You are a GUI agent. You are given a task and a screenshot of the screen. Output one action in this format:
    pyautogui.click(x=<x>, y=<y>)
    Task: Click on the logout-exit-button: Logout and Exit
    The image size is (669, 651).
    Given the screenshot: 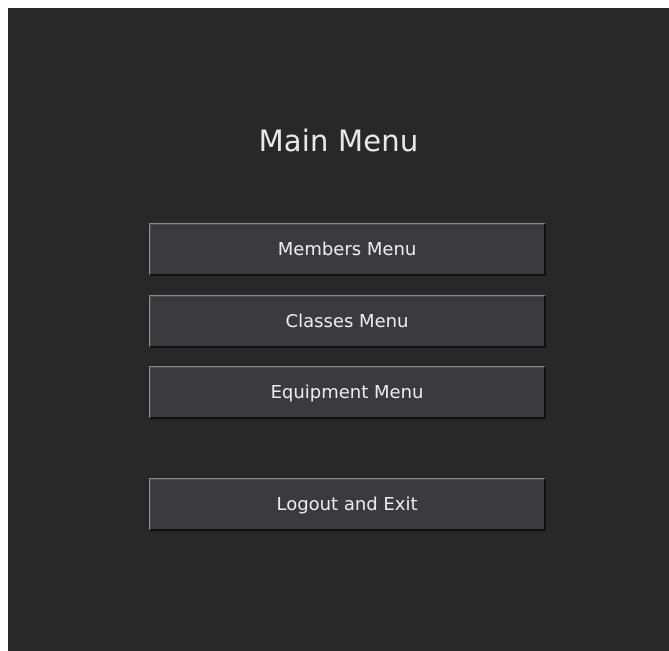 What is the action you would take?
    pyautogui.click(x=347, y=504)
    